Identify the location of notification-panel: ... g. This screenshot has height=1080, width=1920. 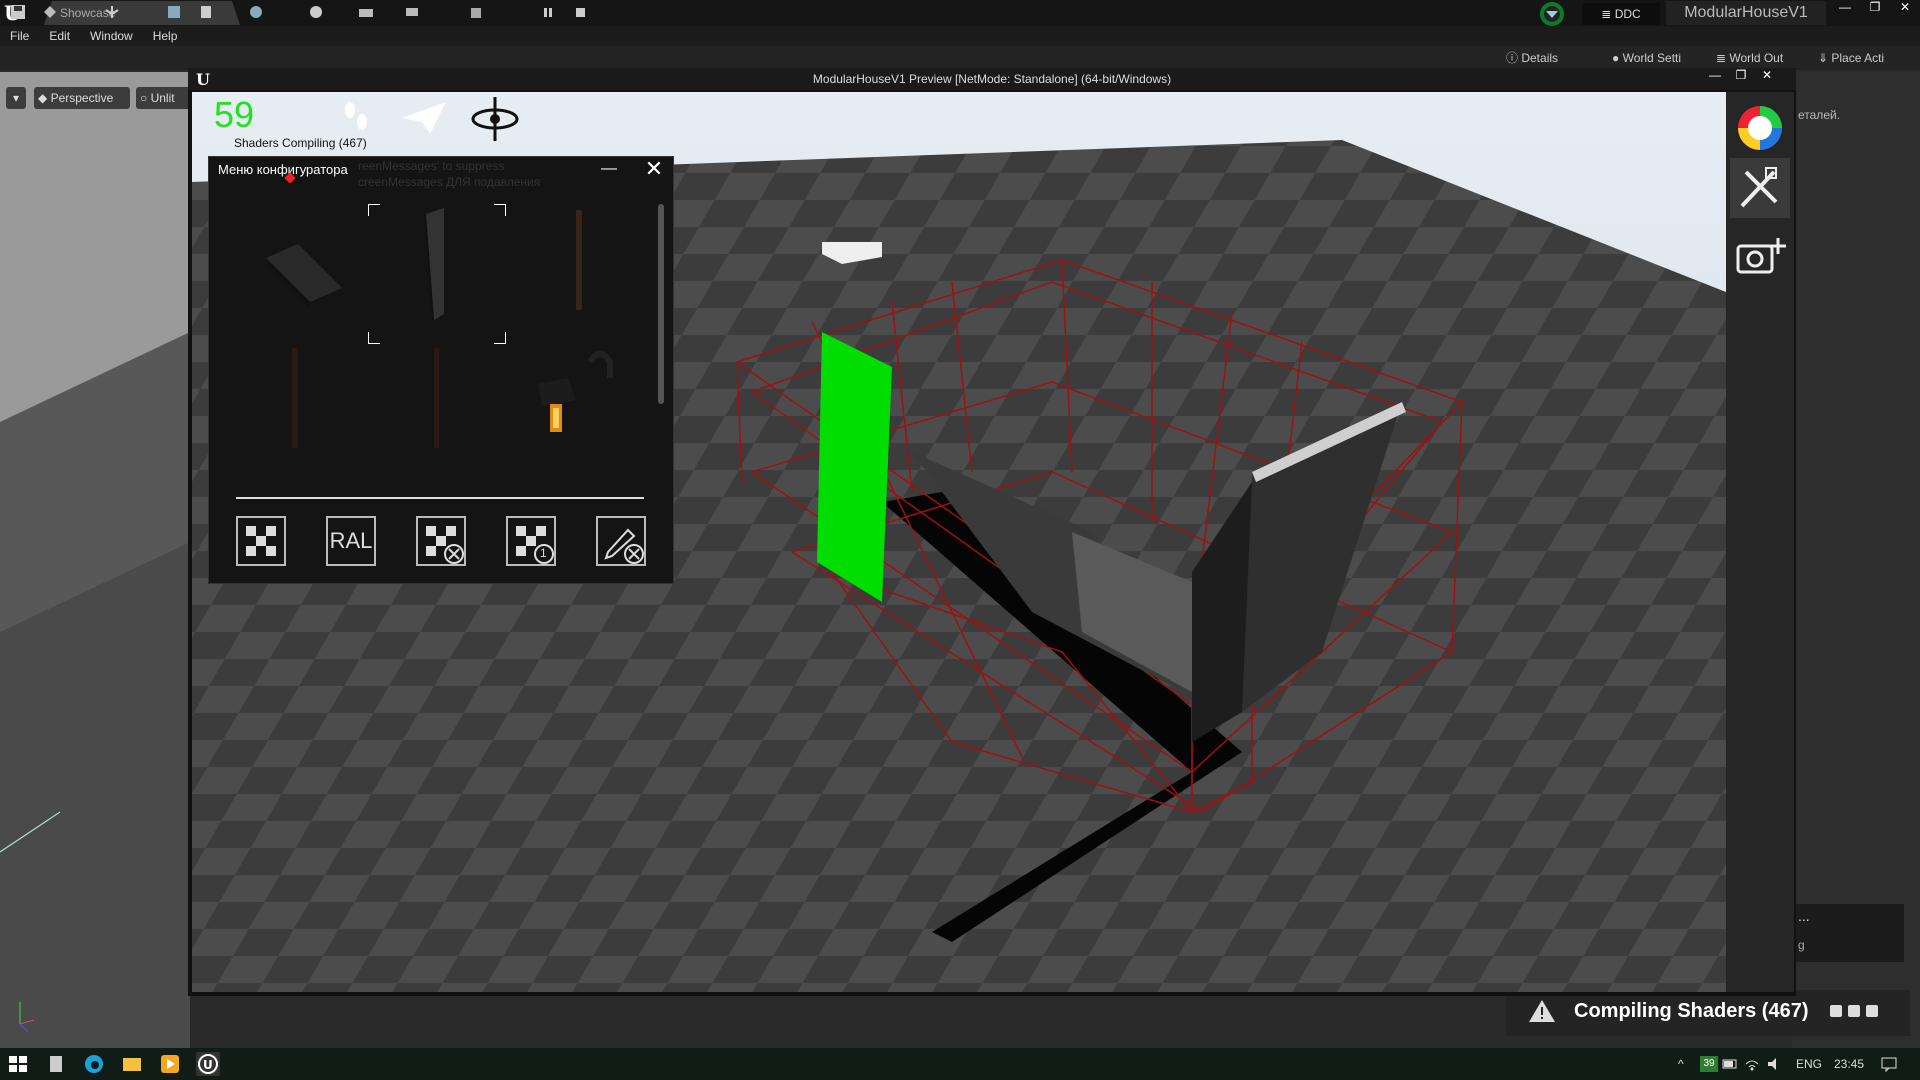
(1848, 933).